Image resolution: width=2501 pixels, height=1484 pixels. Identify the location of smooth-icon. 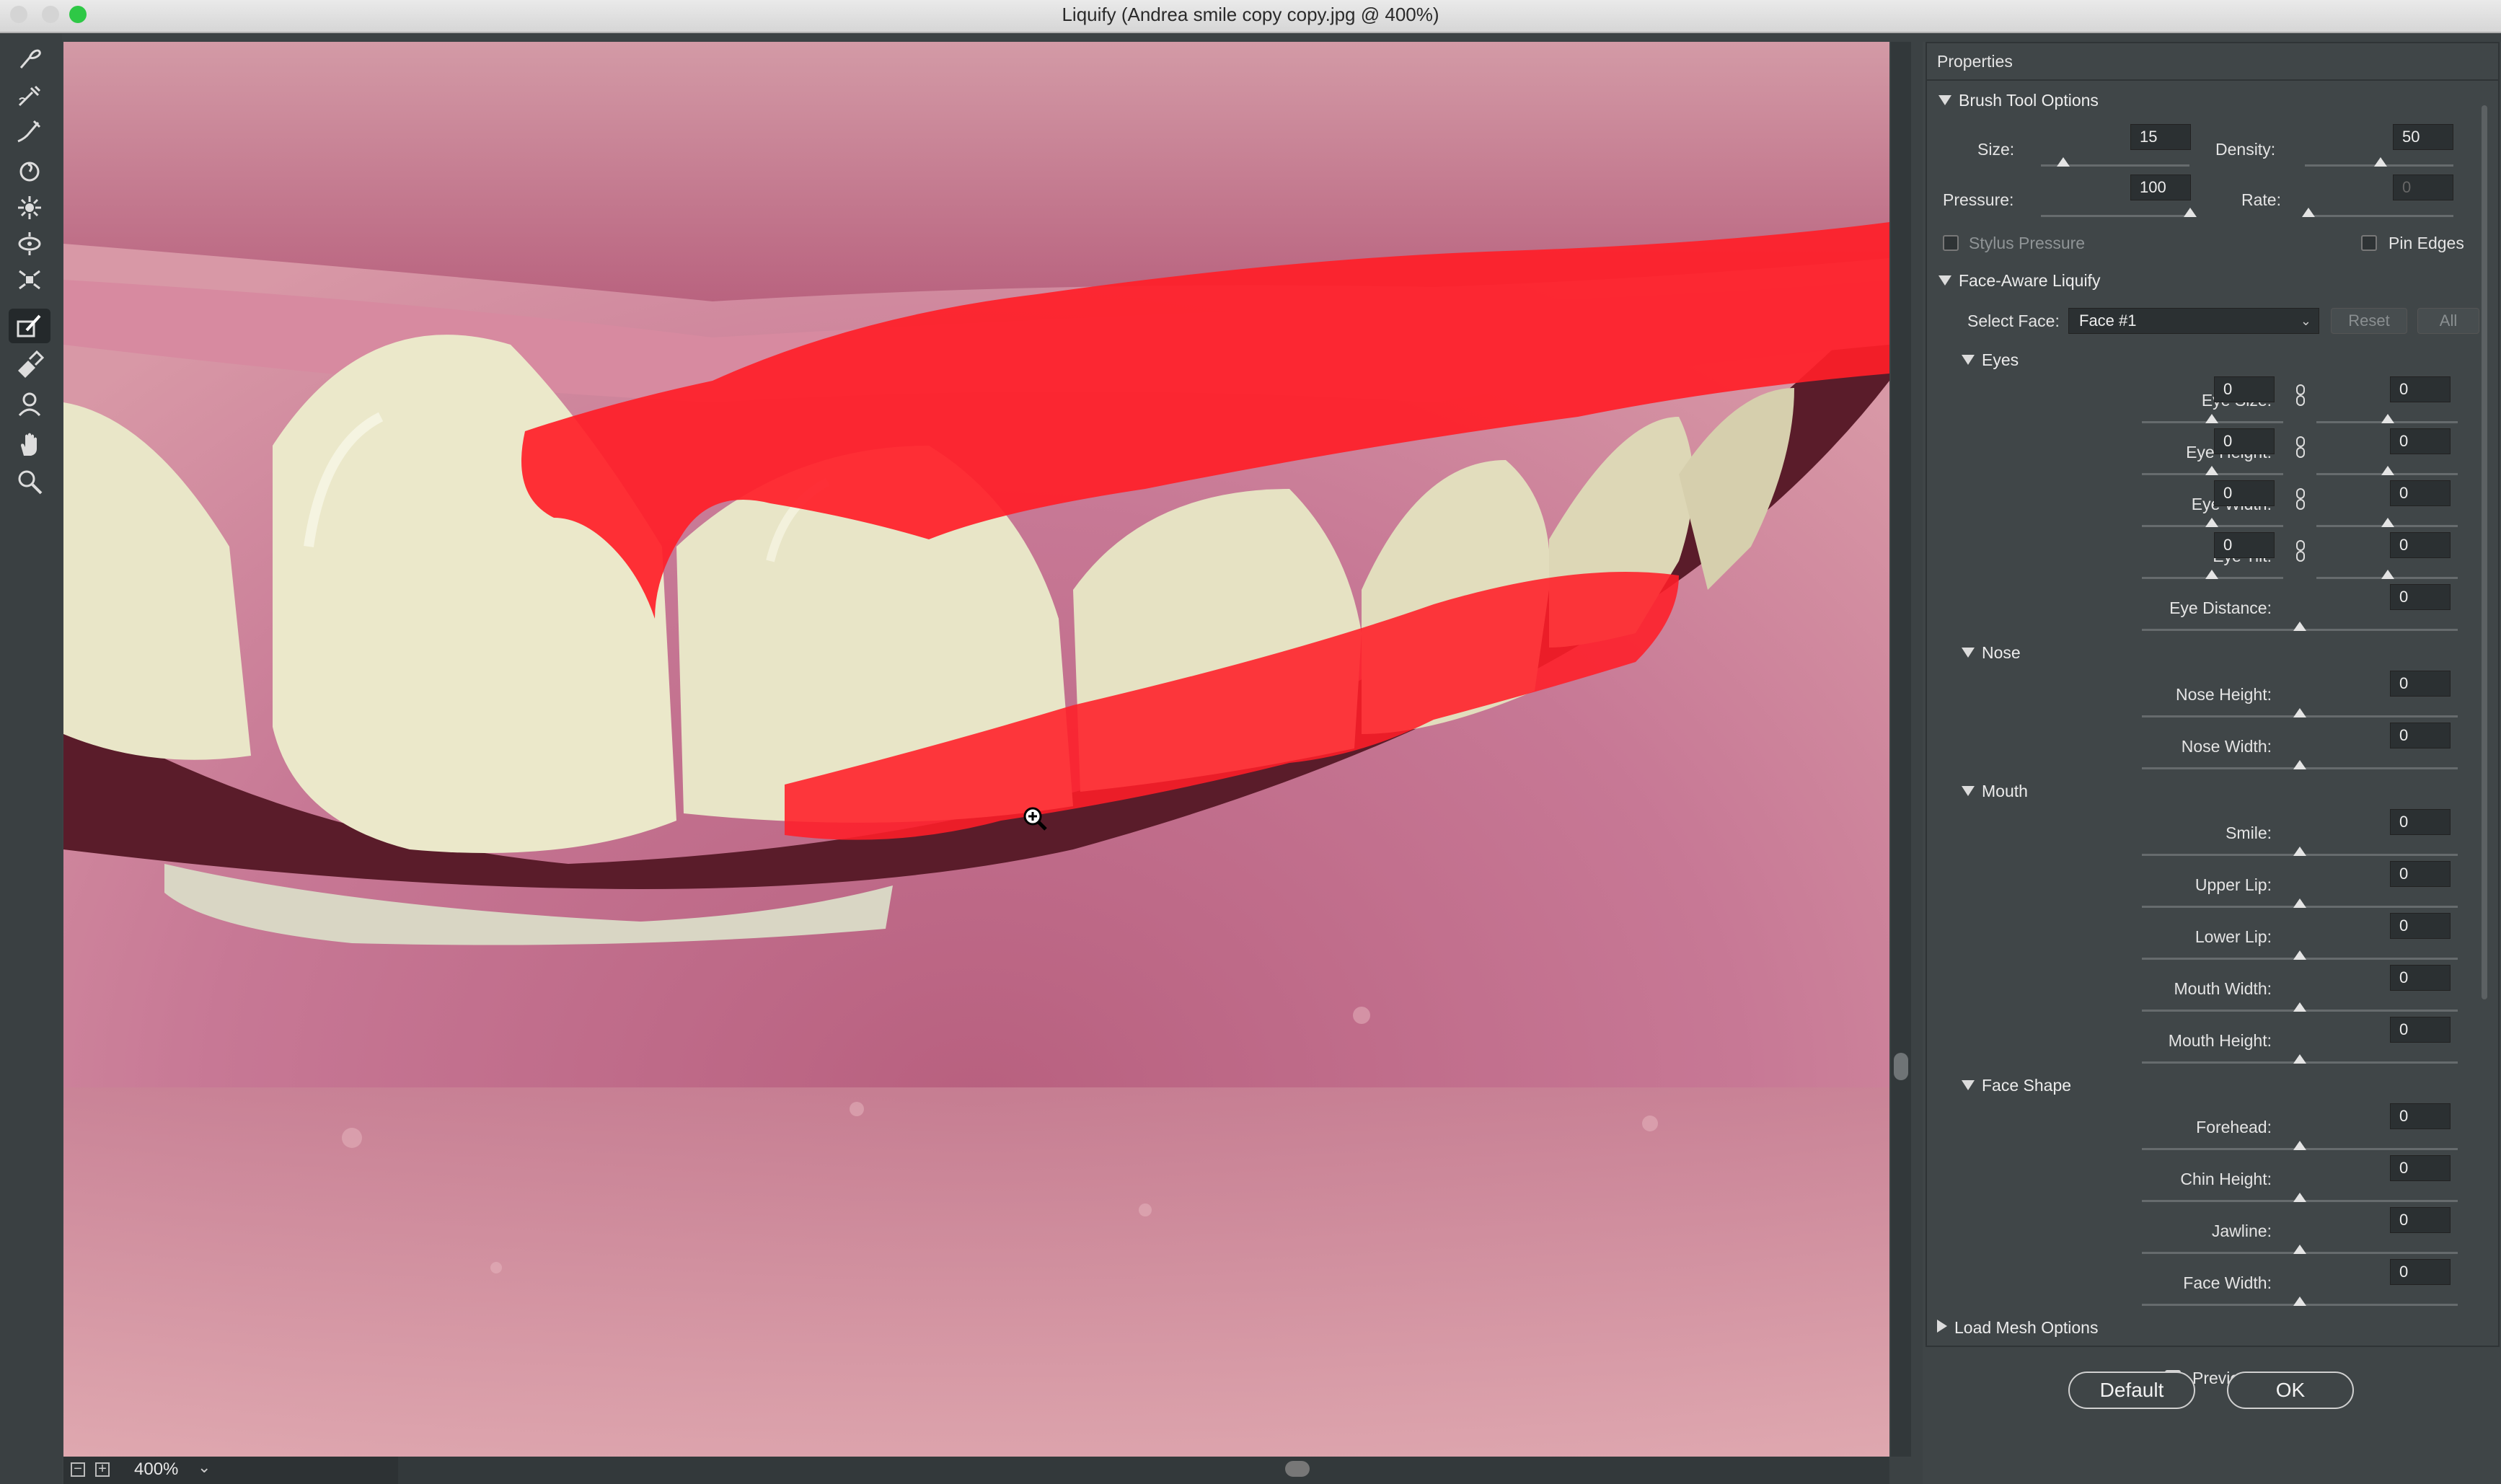
(29, 131).